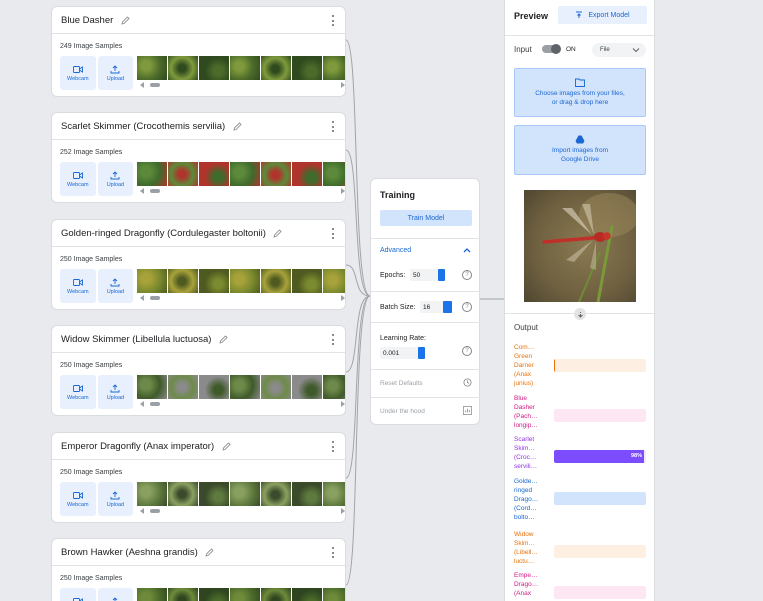 This screenshot has height=601, width=763. I want to click on class-name: Brown Hawker (Aeshna grandis), so click(129, 552).